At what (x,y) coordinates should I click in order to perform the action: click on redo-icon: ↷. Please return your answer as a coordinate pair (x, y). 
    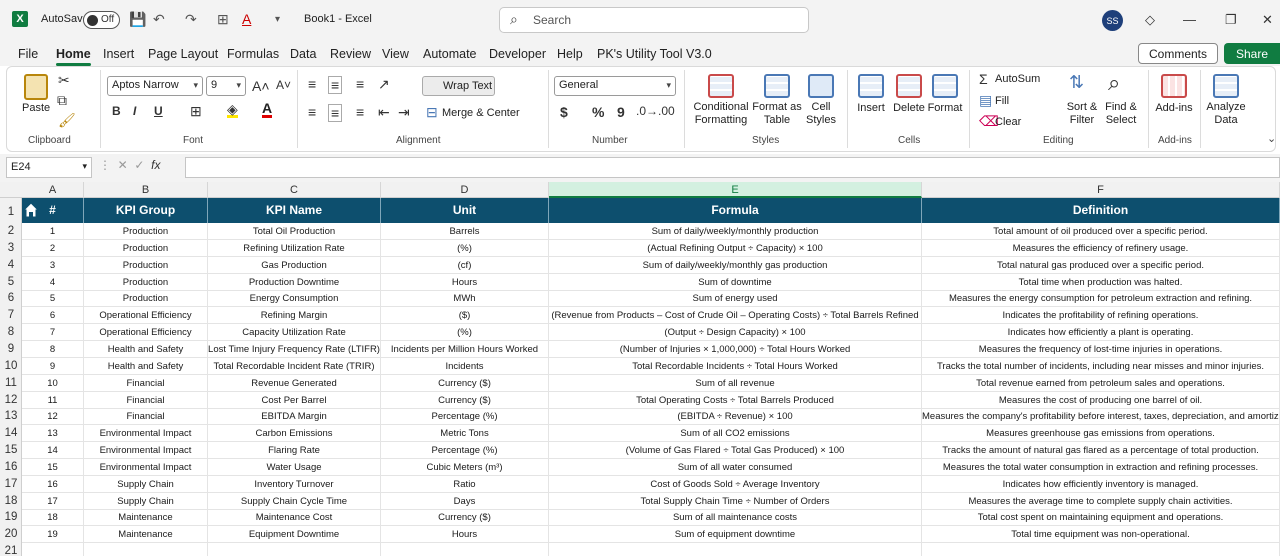
    Looking at the image, I should click on (191, 19).